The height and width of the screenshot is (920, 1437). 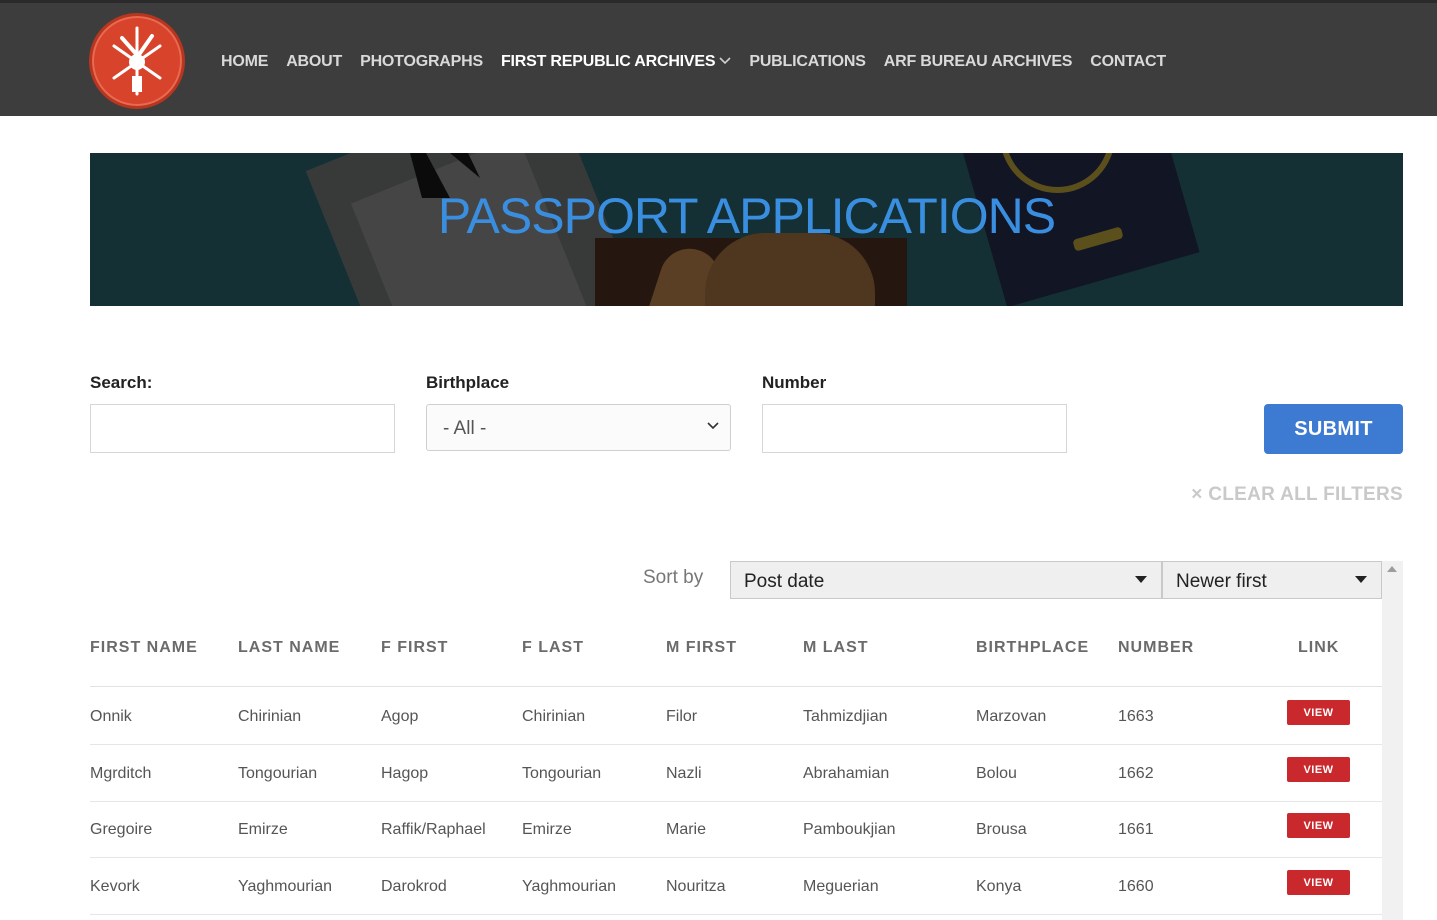 What do you see at coordinates (144, 648) in the screenshot?
I see `column-header-first-name: FIRST NAME` at bounding box center [144, 648].